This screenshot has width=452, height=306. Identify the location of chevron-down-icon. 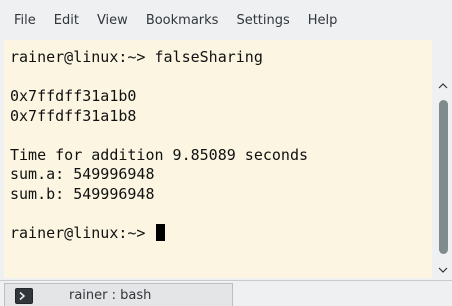
(443, 270).